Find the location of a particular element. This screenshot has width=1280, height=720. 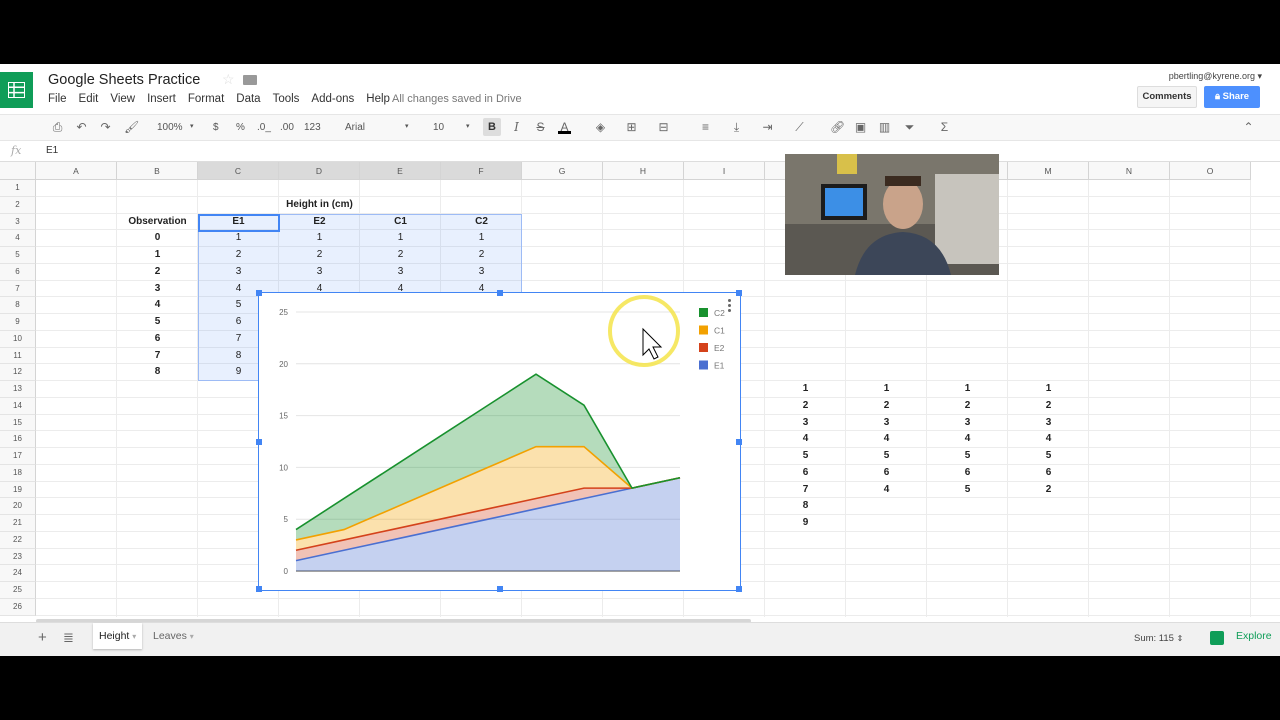

all-sheets-icon: ≣ is located at coordinates (68, 638).